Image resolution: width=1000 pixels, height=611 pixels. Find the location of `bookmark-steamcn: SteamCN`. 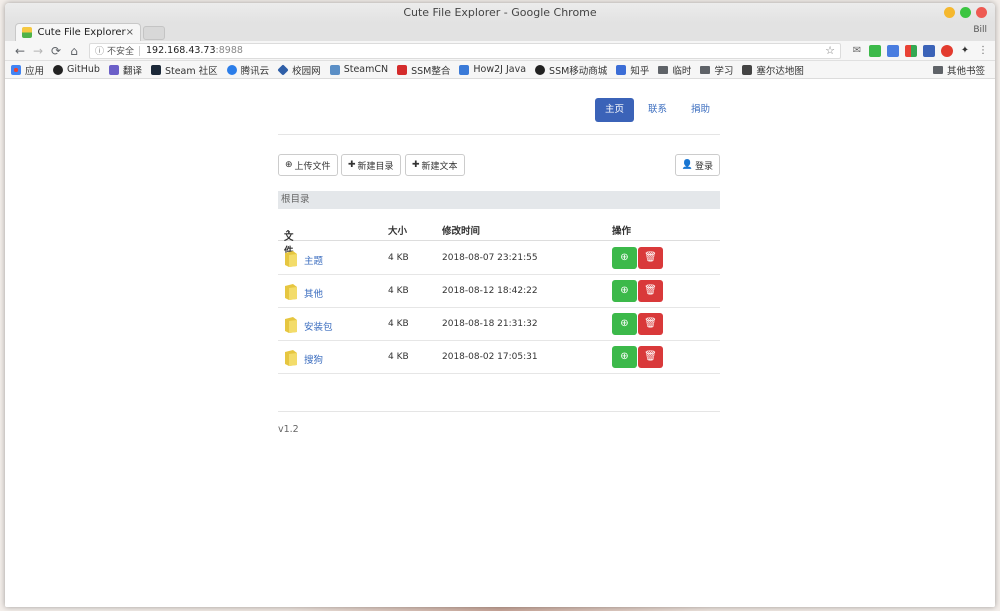

bookmark-steamcn: SteamCN is located at coordinates (358, 69).